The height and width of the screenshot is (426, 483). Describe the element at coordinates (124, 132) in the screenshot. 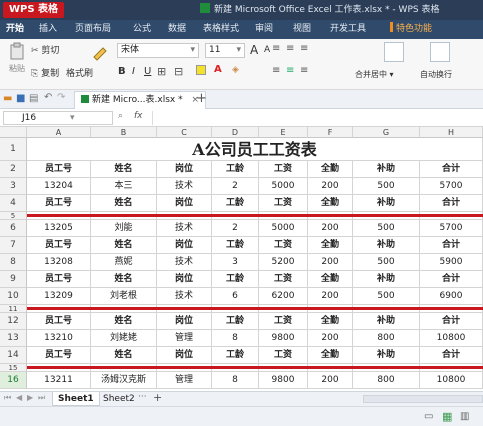

I see `column-header-b: B` at that location.